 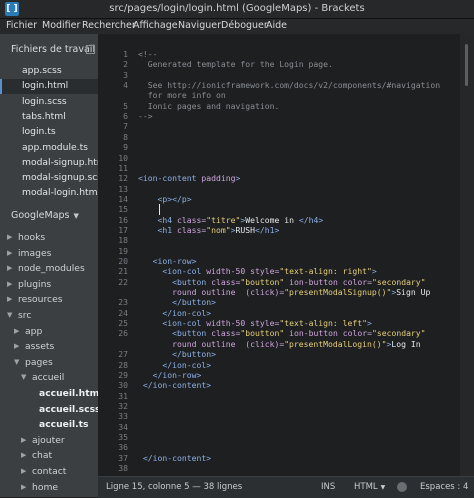 I want to click on tree-folder: ▼ accueil, so click(x=49, y=379).